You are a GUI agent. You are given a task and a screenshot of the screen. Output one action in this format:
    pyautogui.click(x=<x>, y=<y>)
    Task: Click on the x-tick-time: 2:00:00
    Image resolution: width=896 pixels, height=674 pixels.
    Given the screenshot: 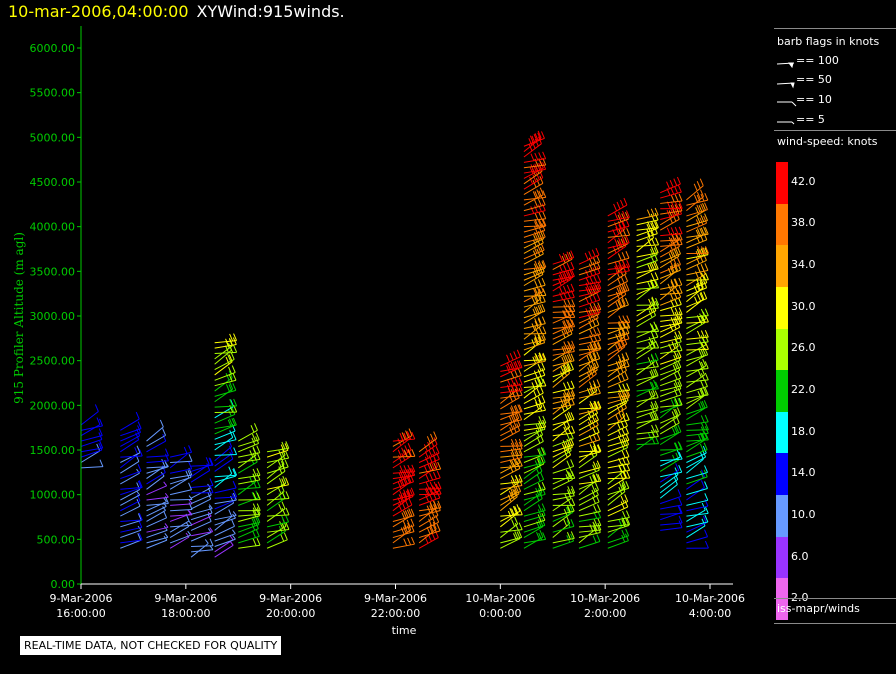 What is the action you would take?
    pyautogui.click(x=605, y=613)
    